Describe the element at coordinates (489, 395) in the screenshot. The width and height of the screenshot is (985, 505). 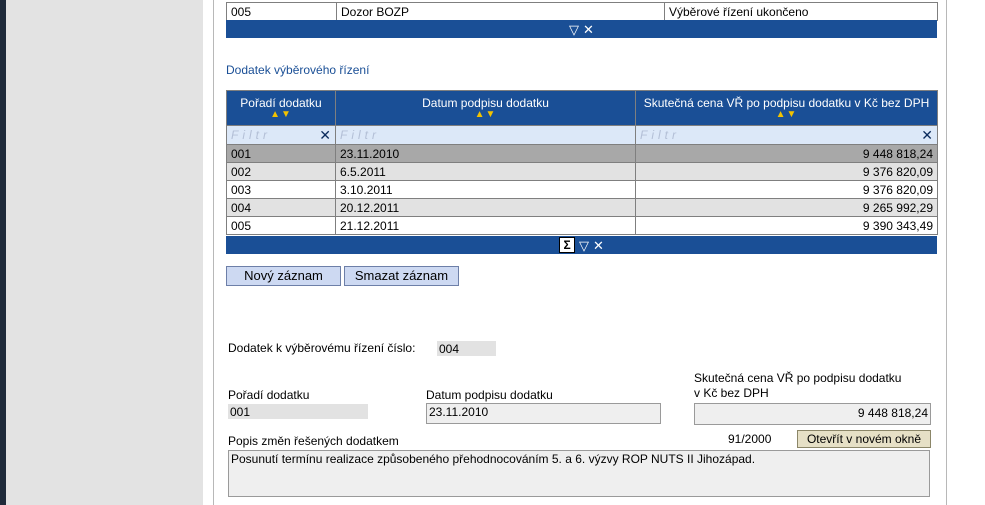
I see `datum-label: Datum podpisu dodatku` at that location.